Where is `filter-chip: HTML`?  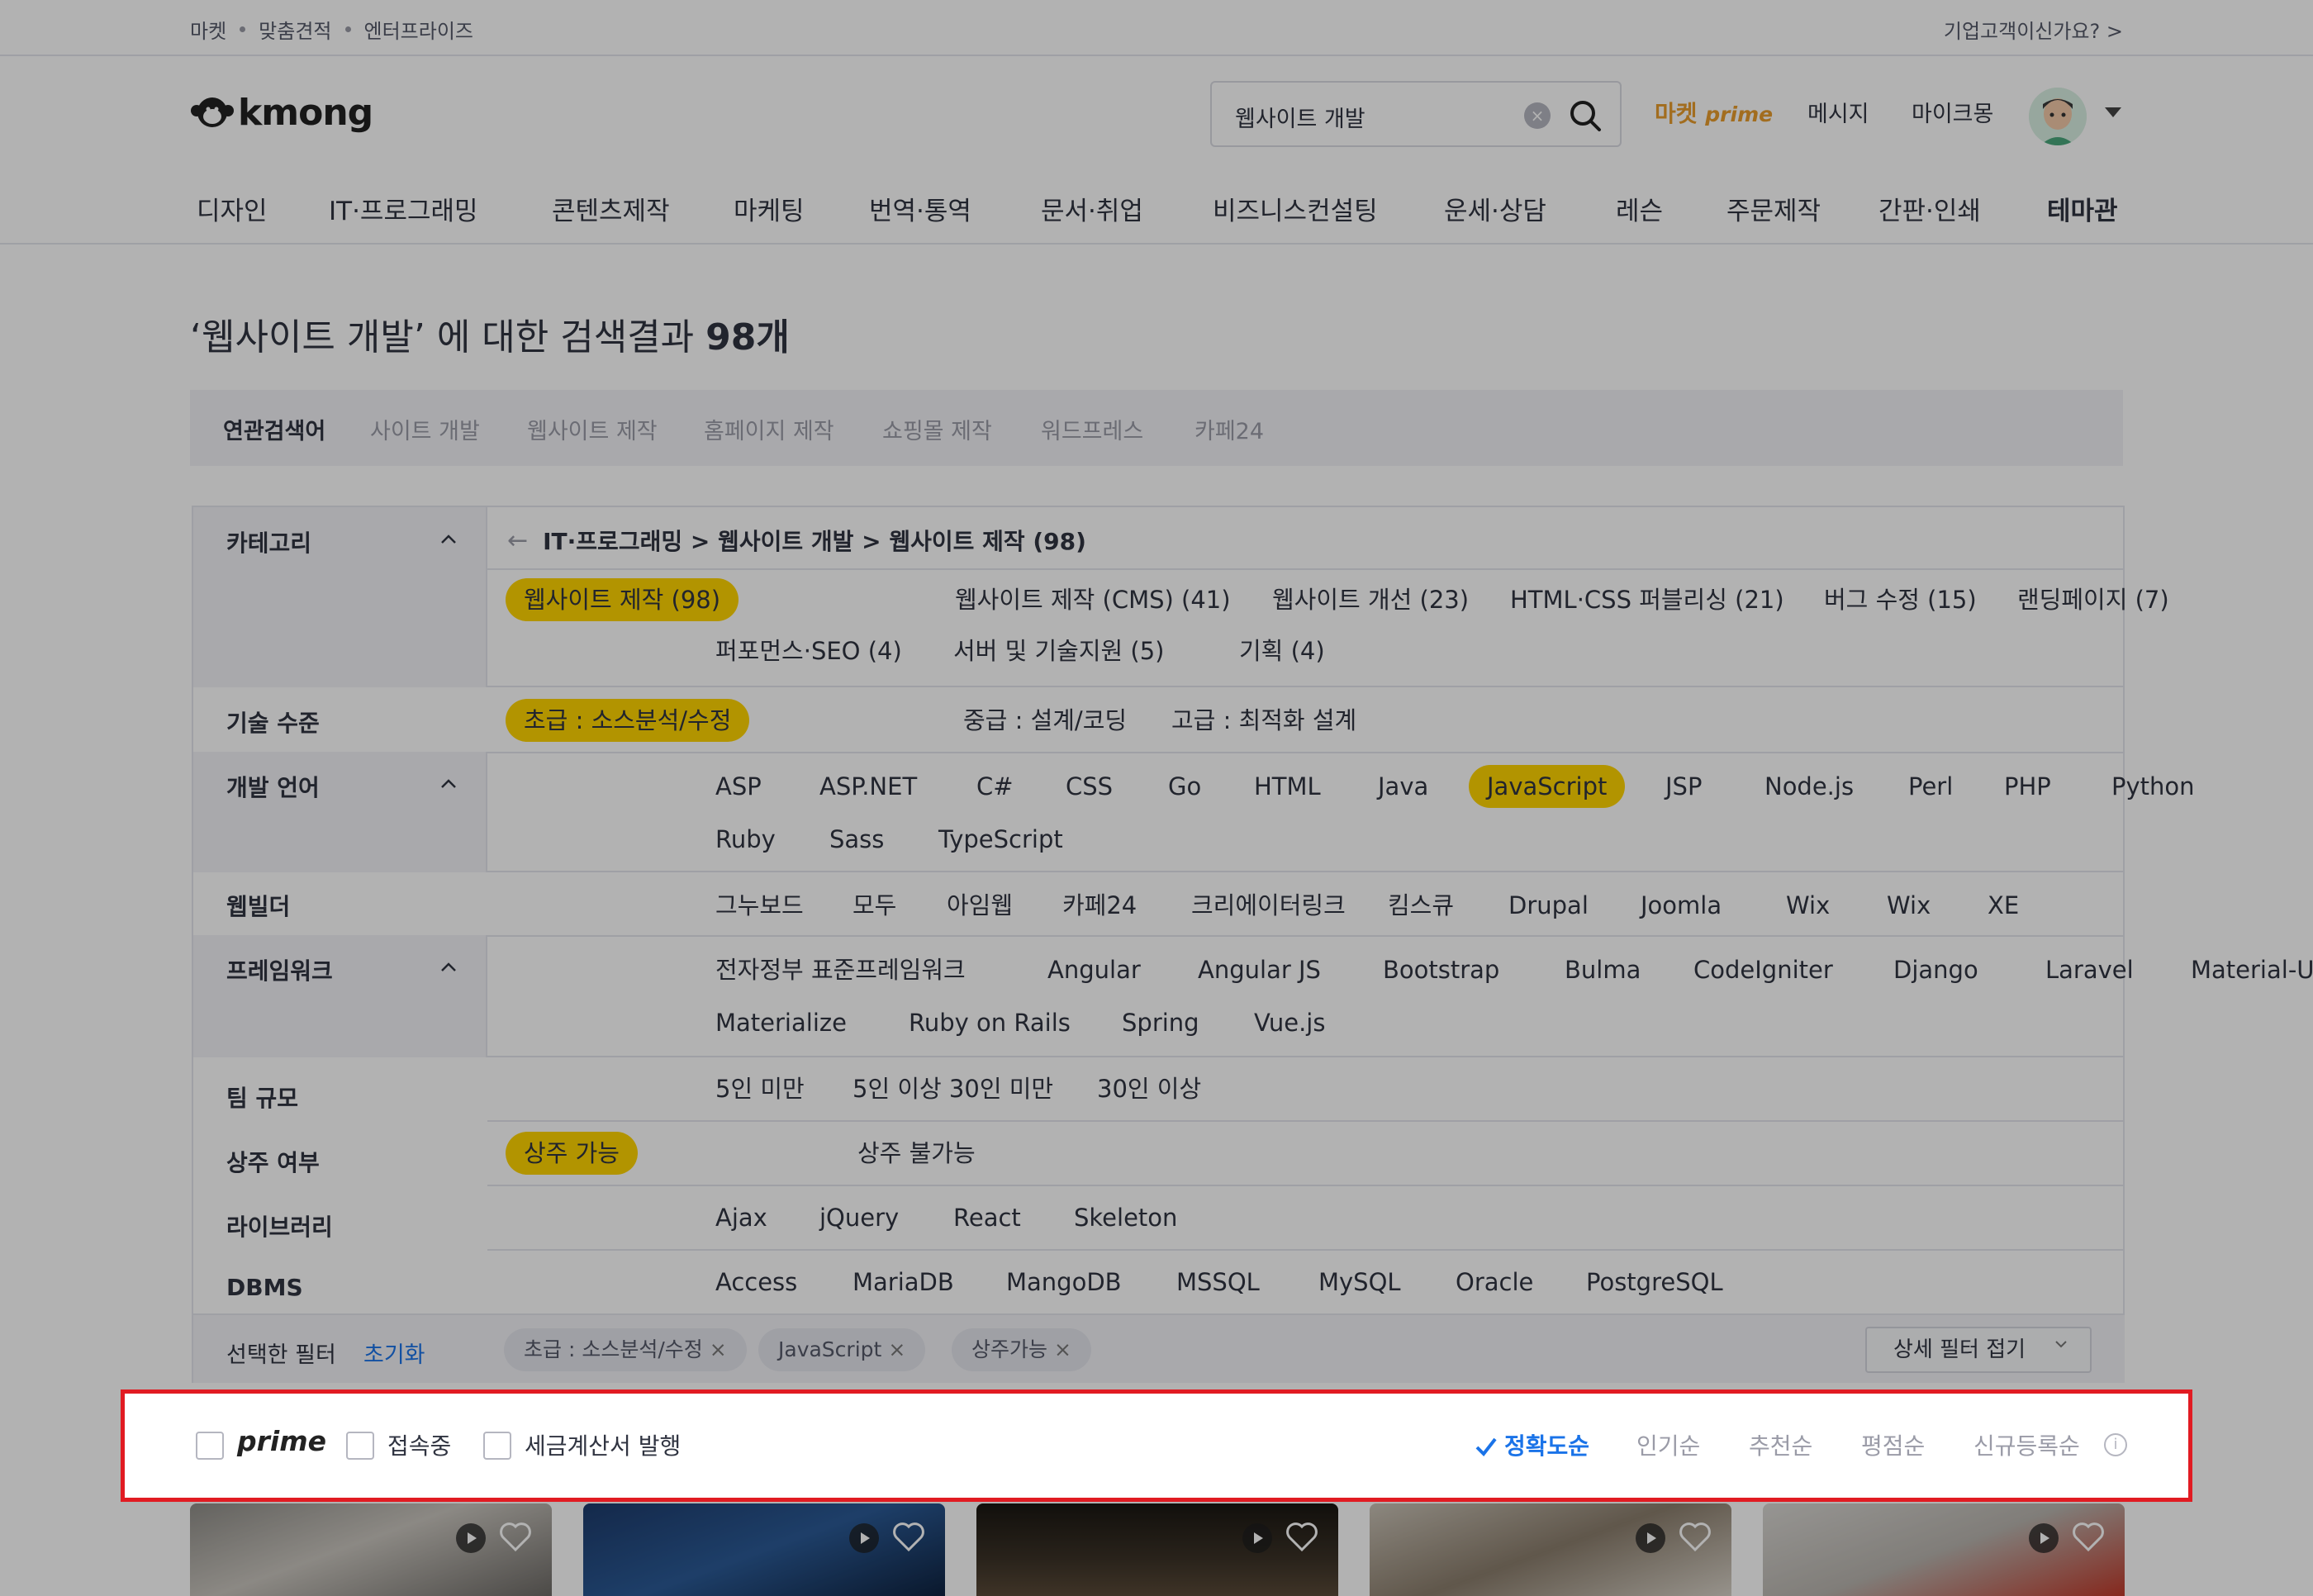
filter-chip: HTML is located at coordinates (1287, 786).